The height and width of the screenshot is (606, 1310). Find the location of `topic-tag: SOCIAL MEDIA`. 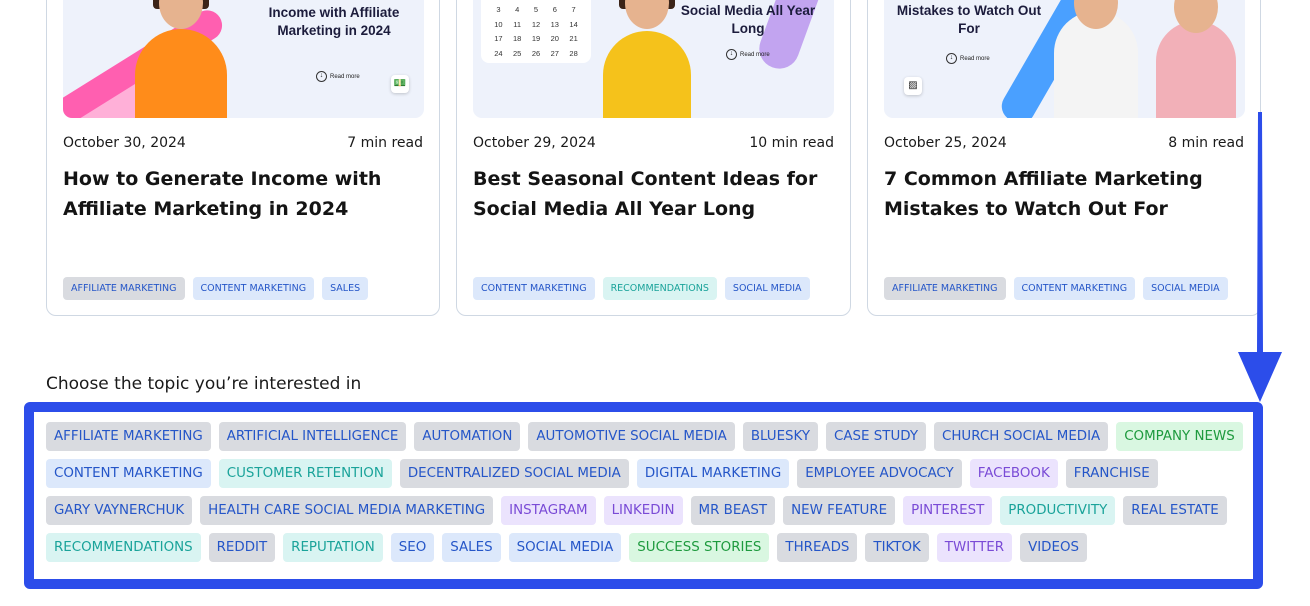

topic-tag: SOCIAL MEDIA is located at coordinates (565, 547).